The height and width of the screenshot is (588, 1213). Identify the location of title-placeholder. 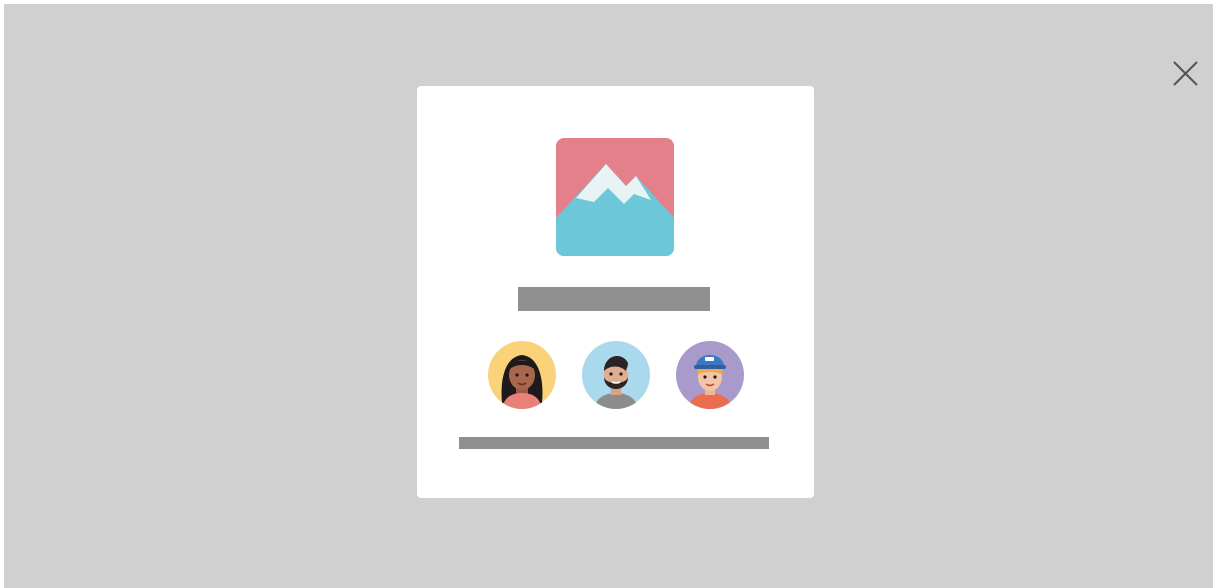
(614, 299).